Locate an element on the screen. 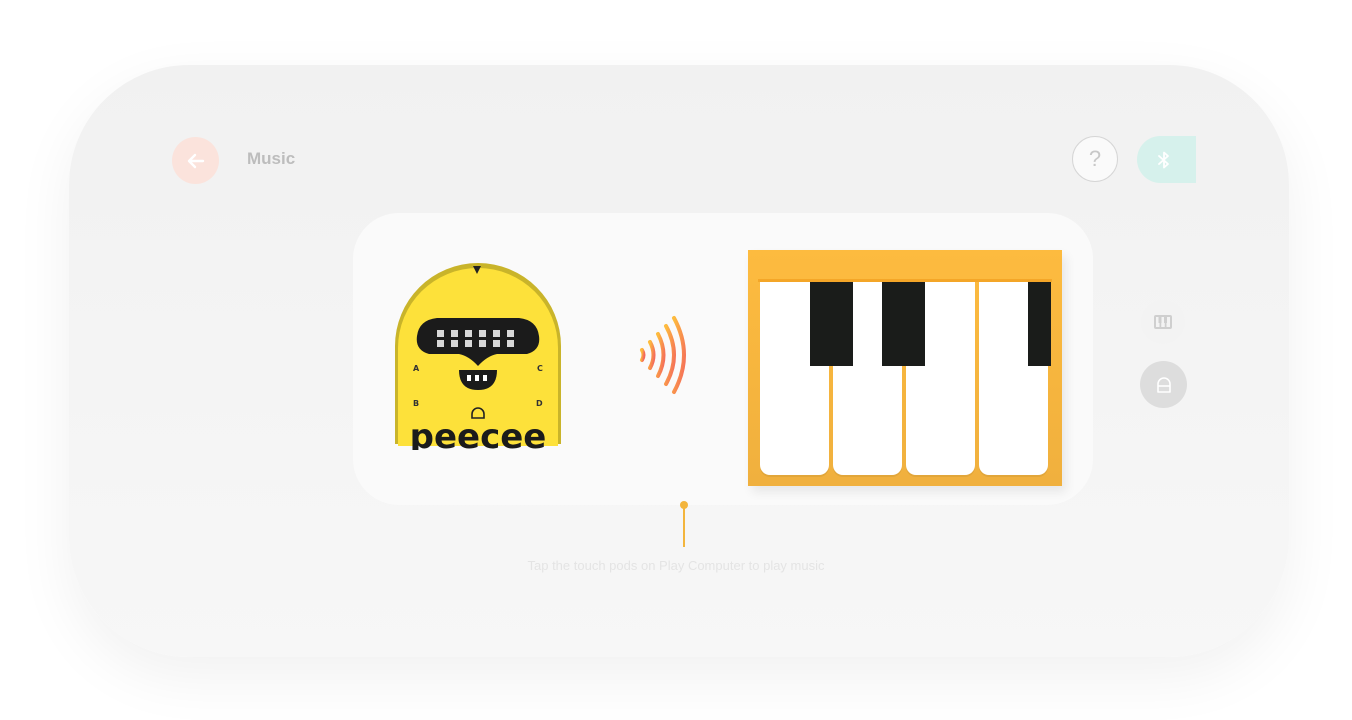 This screenshot has width=1352, height=720. page-title: Music is located at coordinates (271, 158).